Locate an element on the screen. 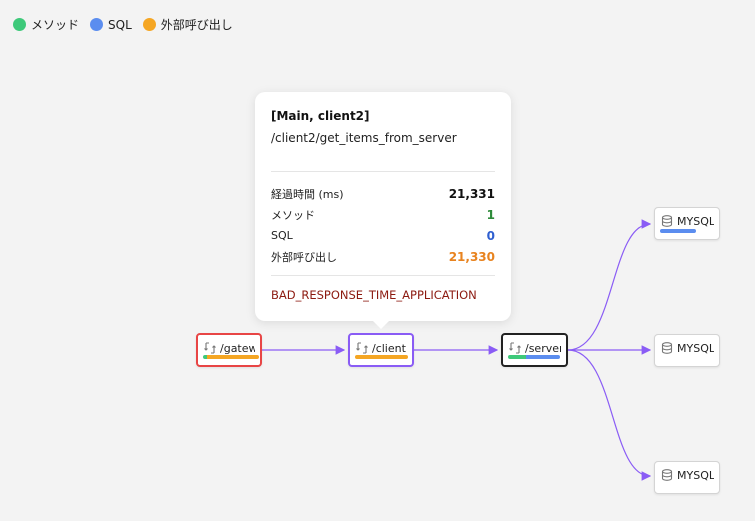  tooltip-row-label: メソッド is located at coordinates (293, 215).